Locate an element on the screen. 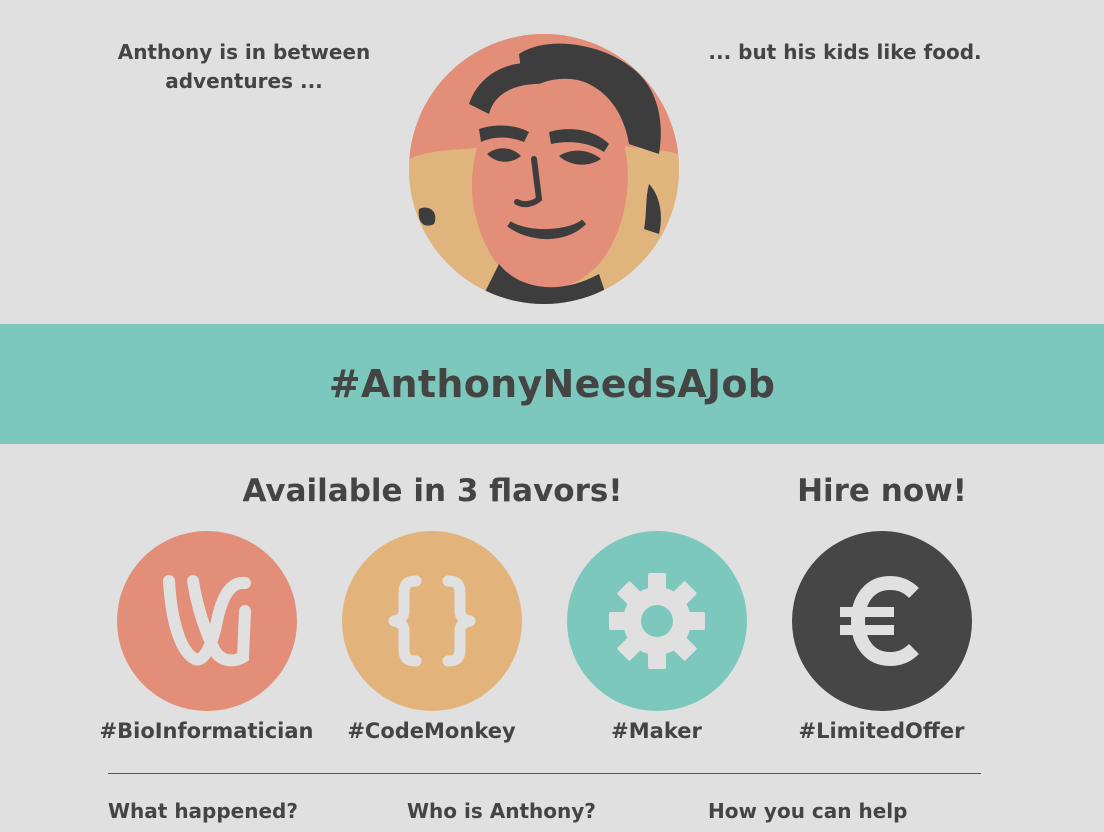  nav-link-what-happened: What happened? is located at coordinates (203, 811).